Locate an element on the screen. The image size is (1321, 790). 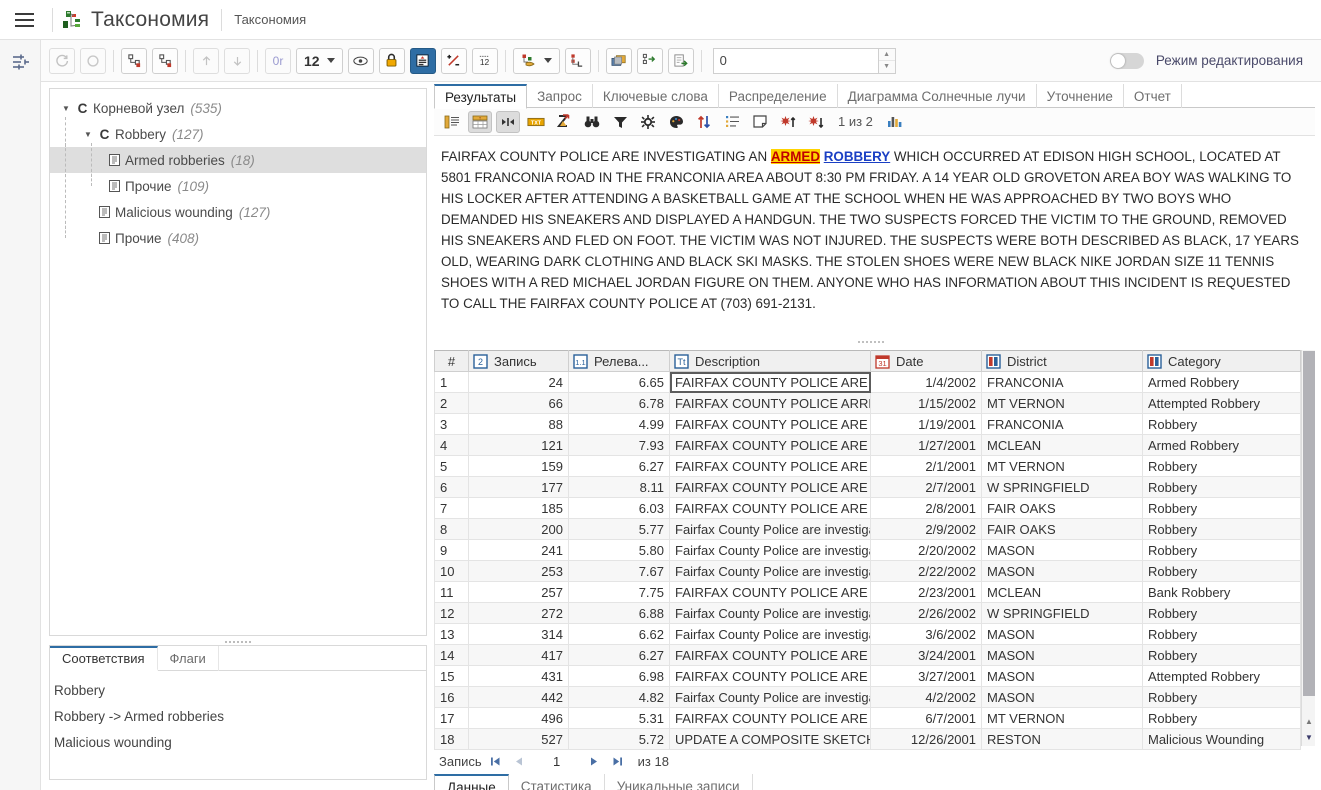
node-tag-combo is located at coordinates (536, 60).